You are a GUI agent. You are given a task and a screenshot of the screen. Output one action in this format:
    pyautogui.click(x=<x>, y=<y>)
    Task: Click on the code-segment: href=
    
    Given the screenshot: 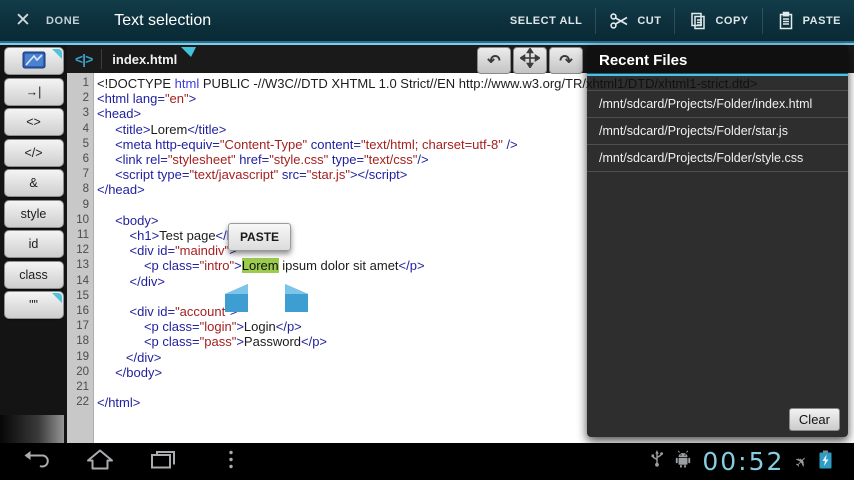 What is the action you would take?
    pyautogui.click(x=252, y=160)
    